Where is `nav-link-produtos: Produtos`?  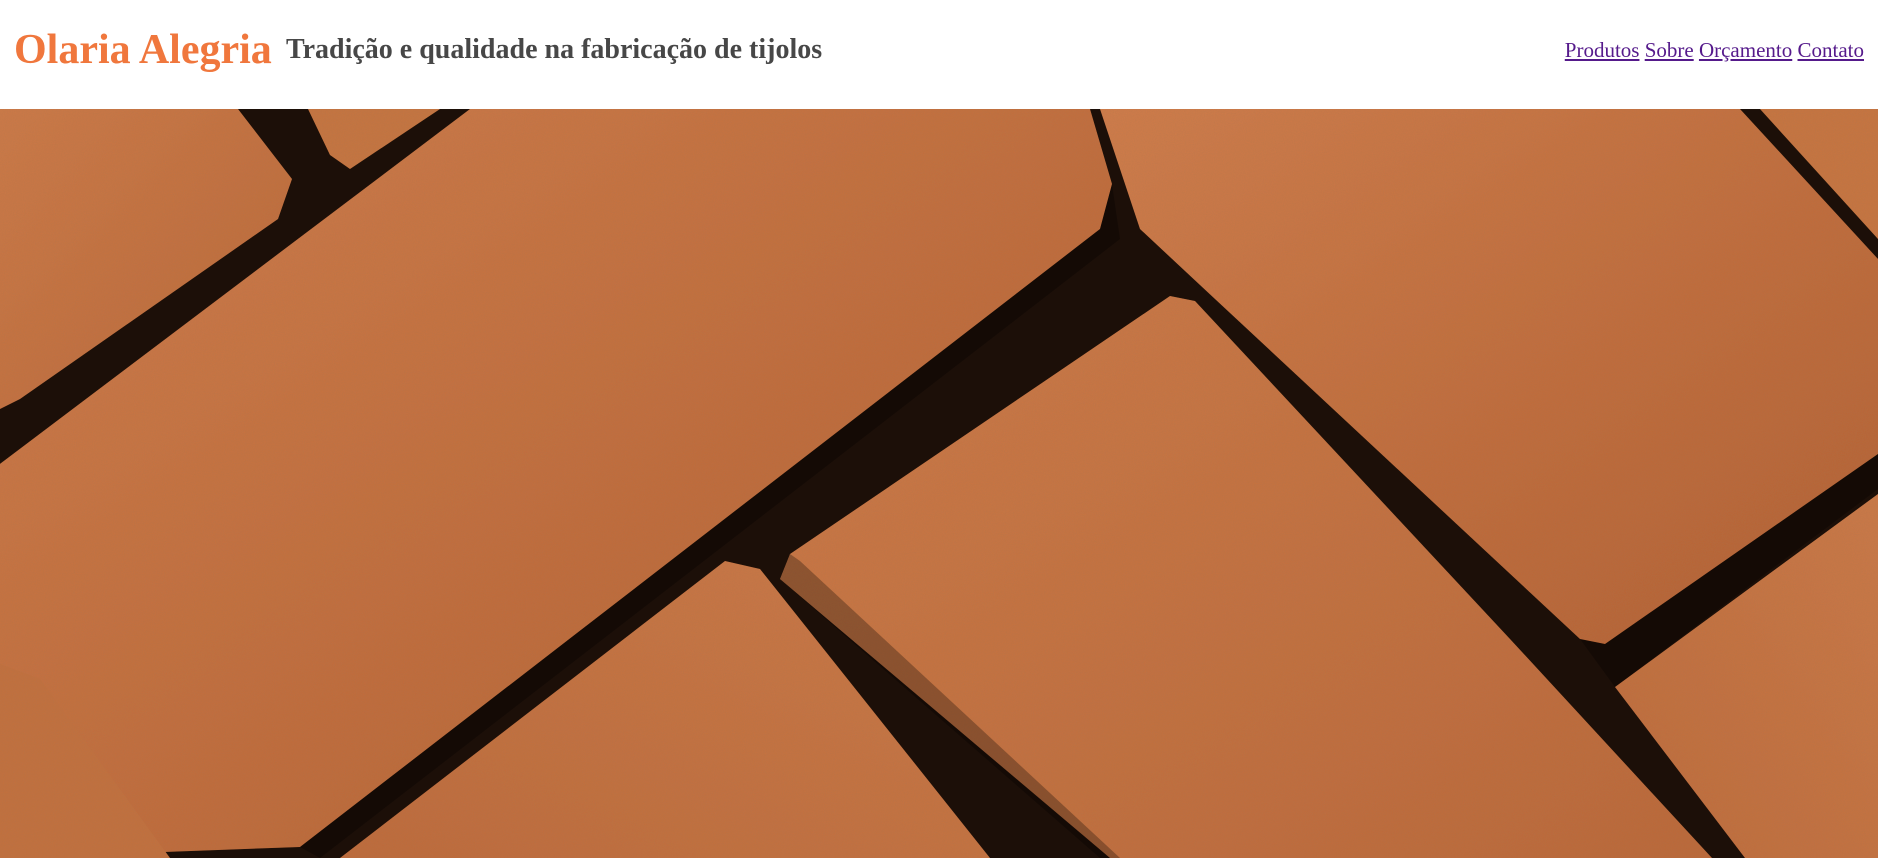
nav-link-produtos: Produtos is located at coordinates (1602, 50).